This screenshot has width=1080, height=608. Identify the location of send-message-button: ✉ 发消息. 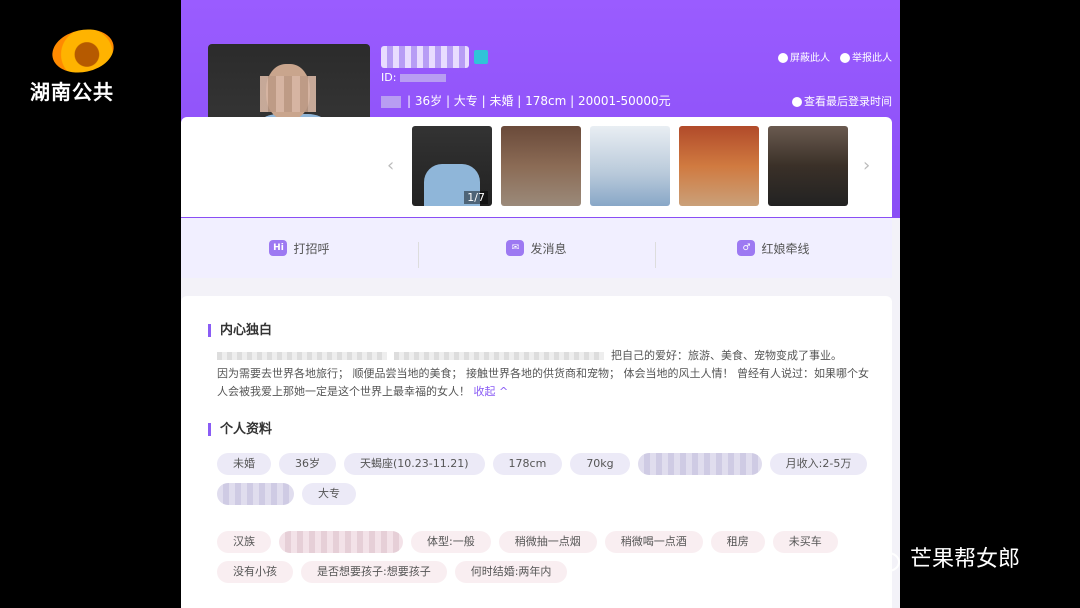
(536, 254).